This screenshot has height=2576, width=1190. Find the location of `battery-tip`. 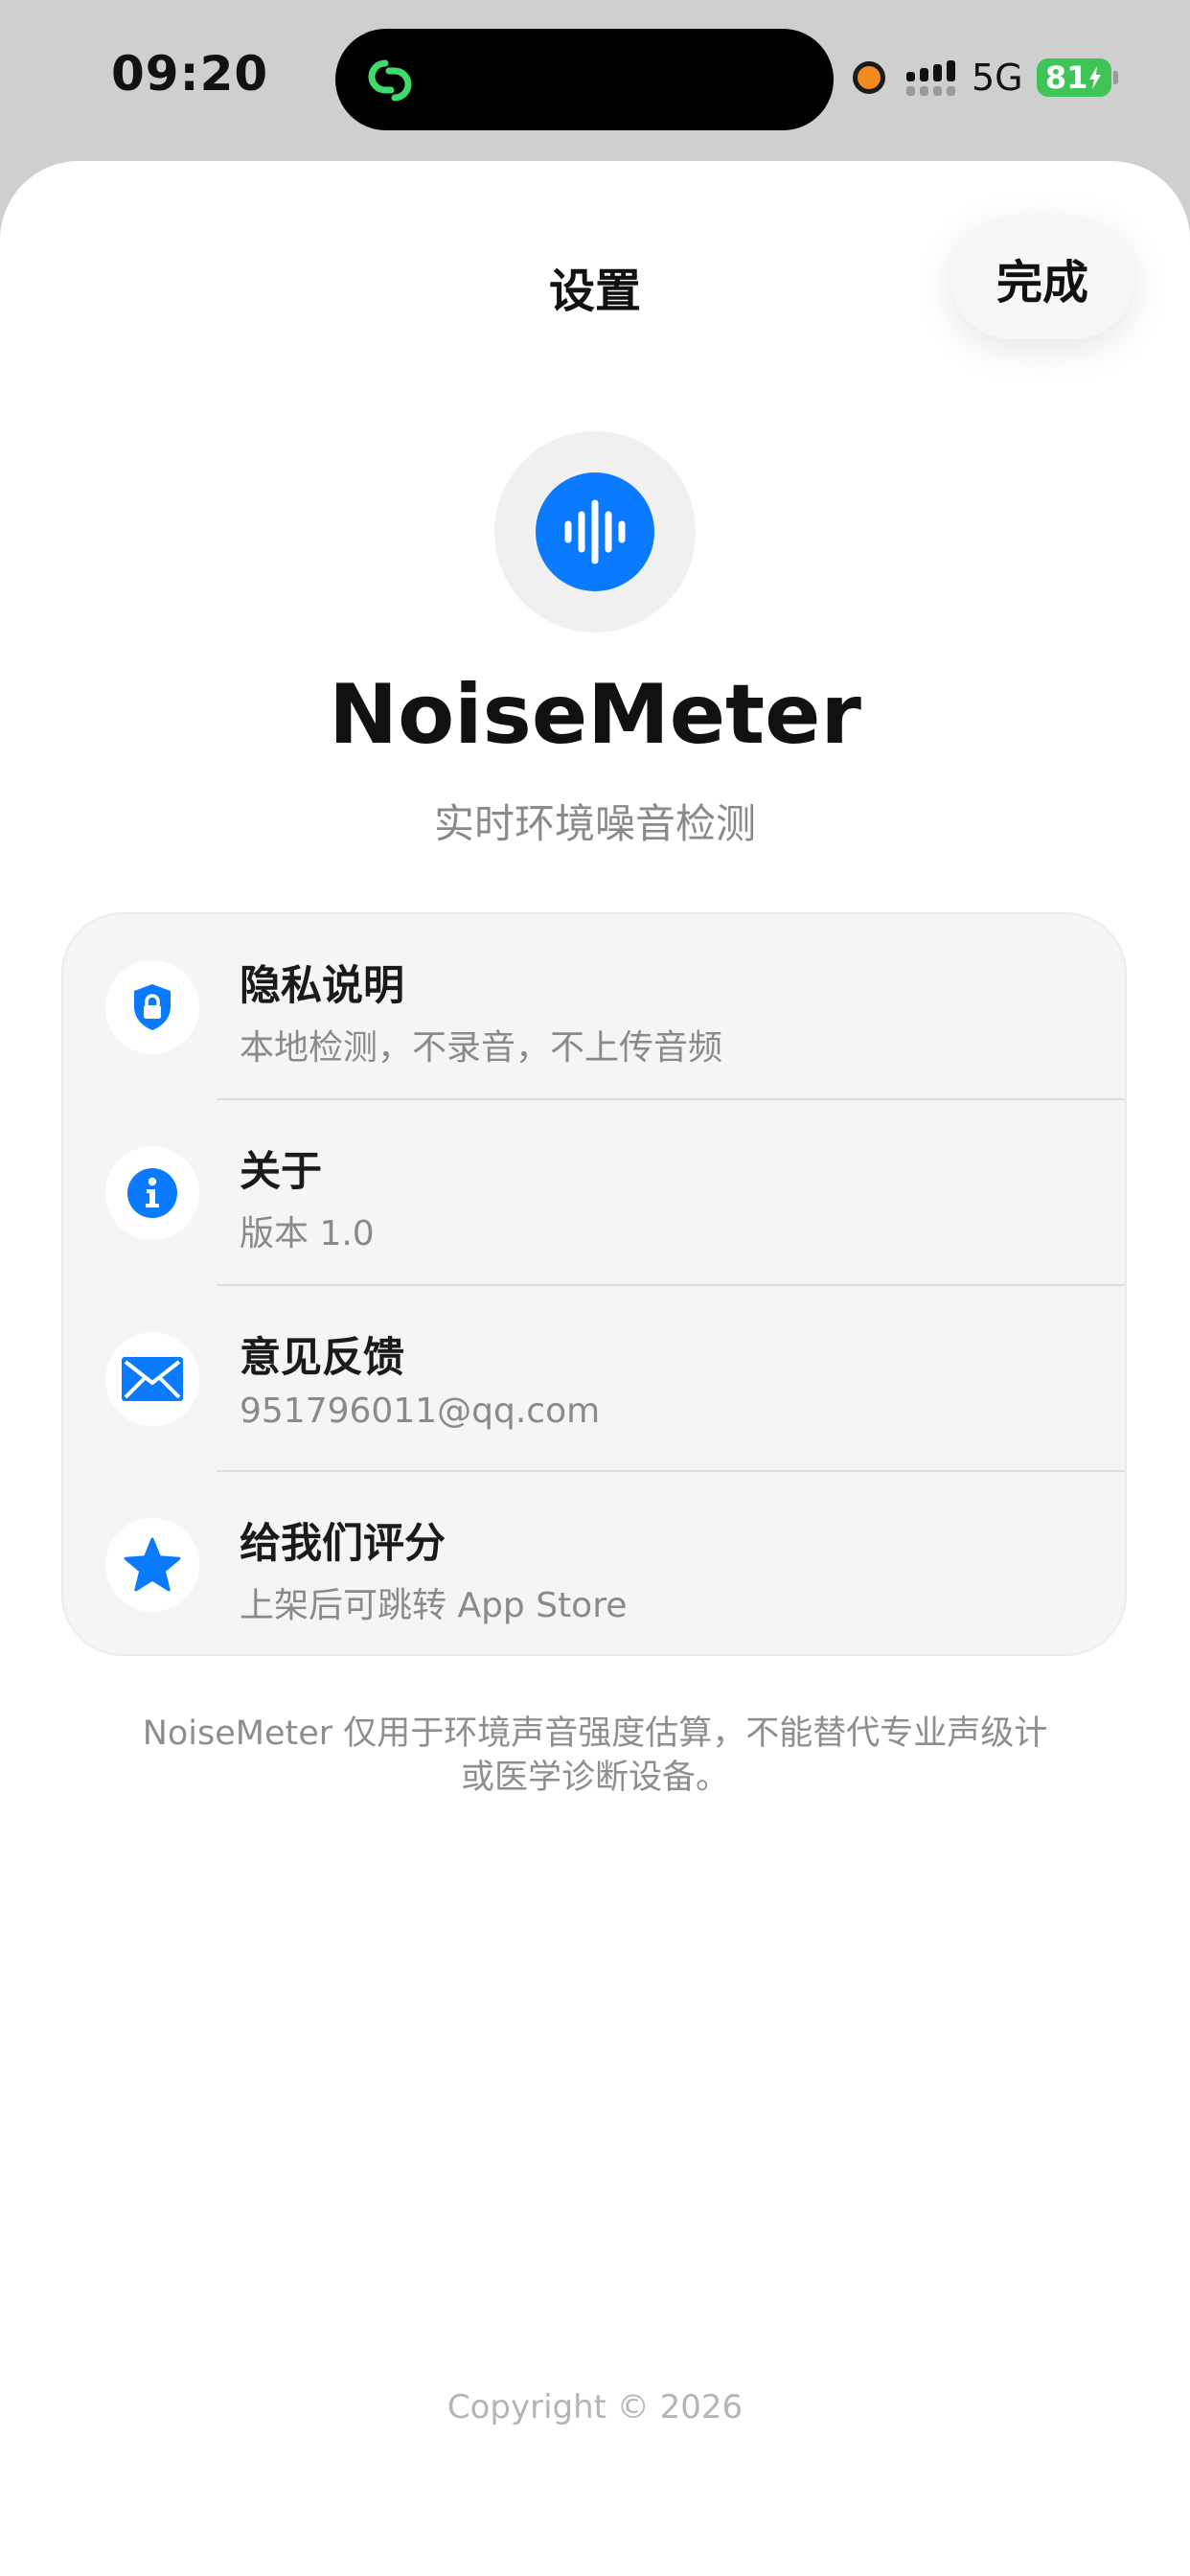

battery-tip is located at coordinates (1115, 77).